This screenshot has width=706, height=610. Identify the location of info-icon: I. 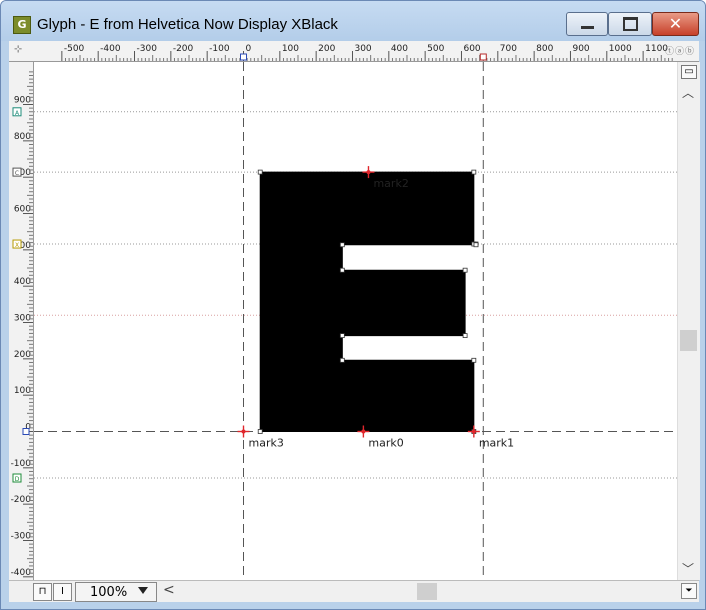
(62, 592).